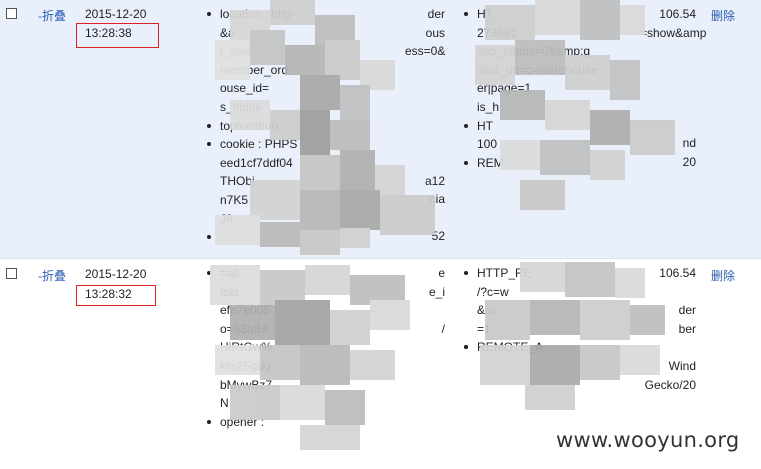 Image resolution: width=761 pixels, height=469 pixels. What do you see at coordinates (723, 275) in the screenshot?
I see `row-2-delete-link: 删除` at bounding box center [723, 275].